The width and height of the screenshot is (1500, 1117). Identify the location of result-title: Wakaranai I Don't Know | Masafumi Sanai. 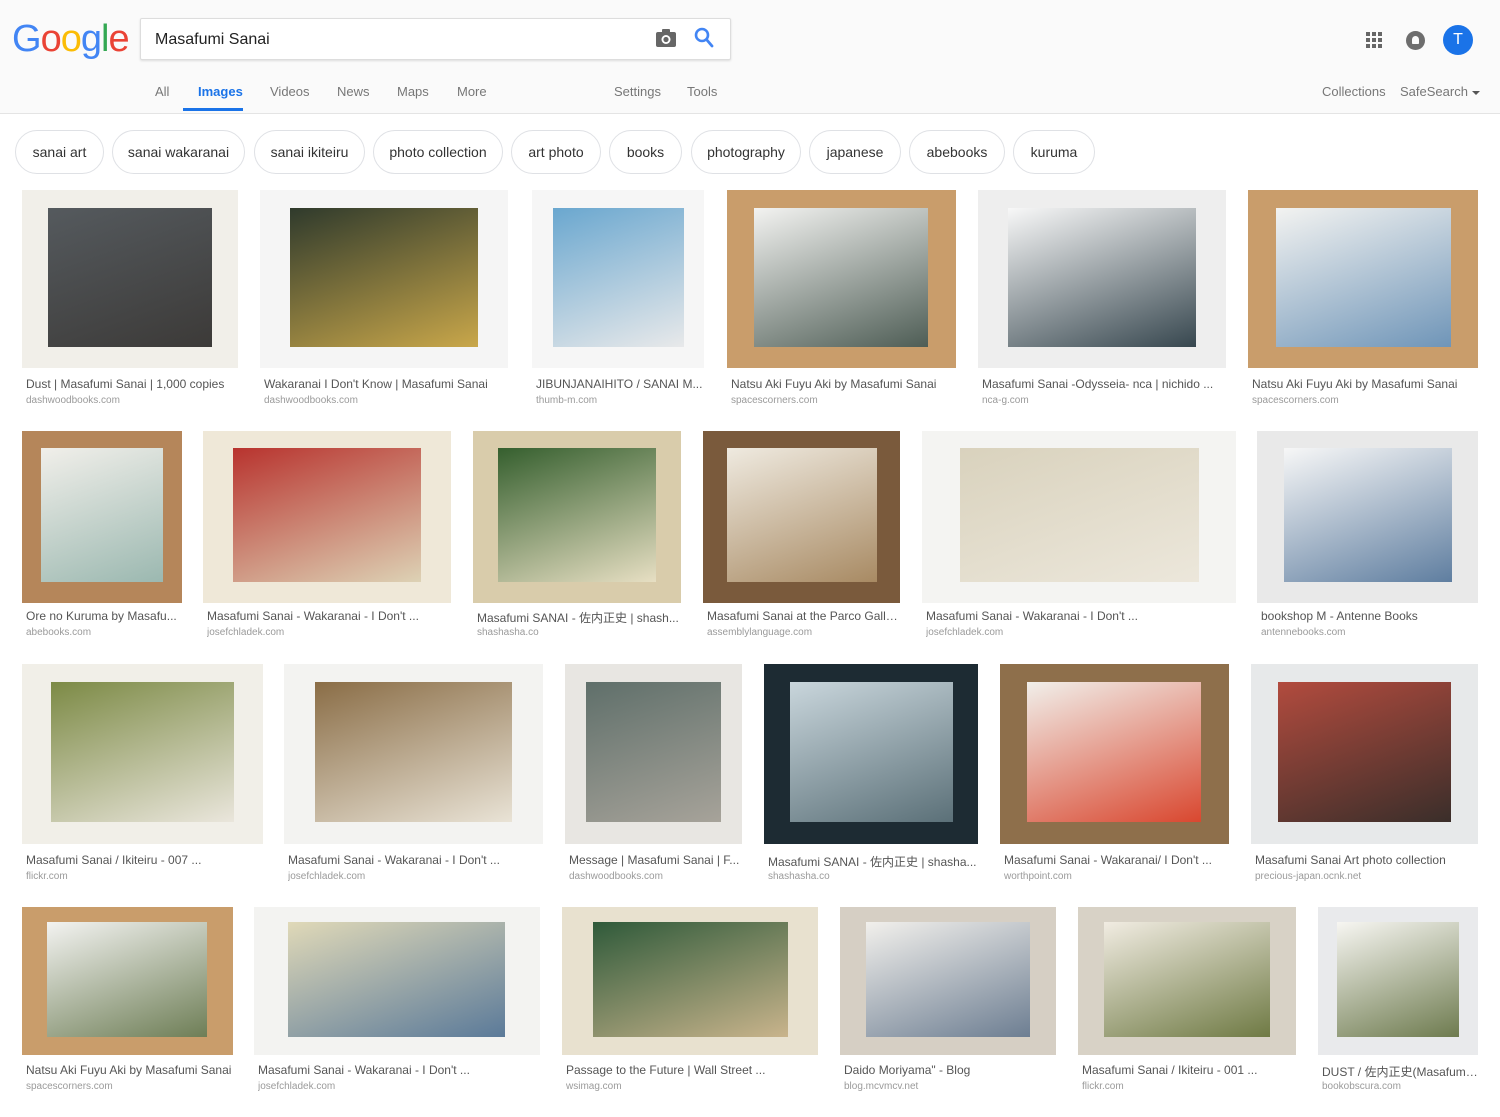
(386, 384).